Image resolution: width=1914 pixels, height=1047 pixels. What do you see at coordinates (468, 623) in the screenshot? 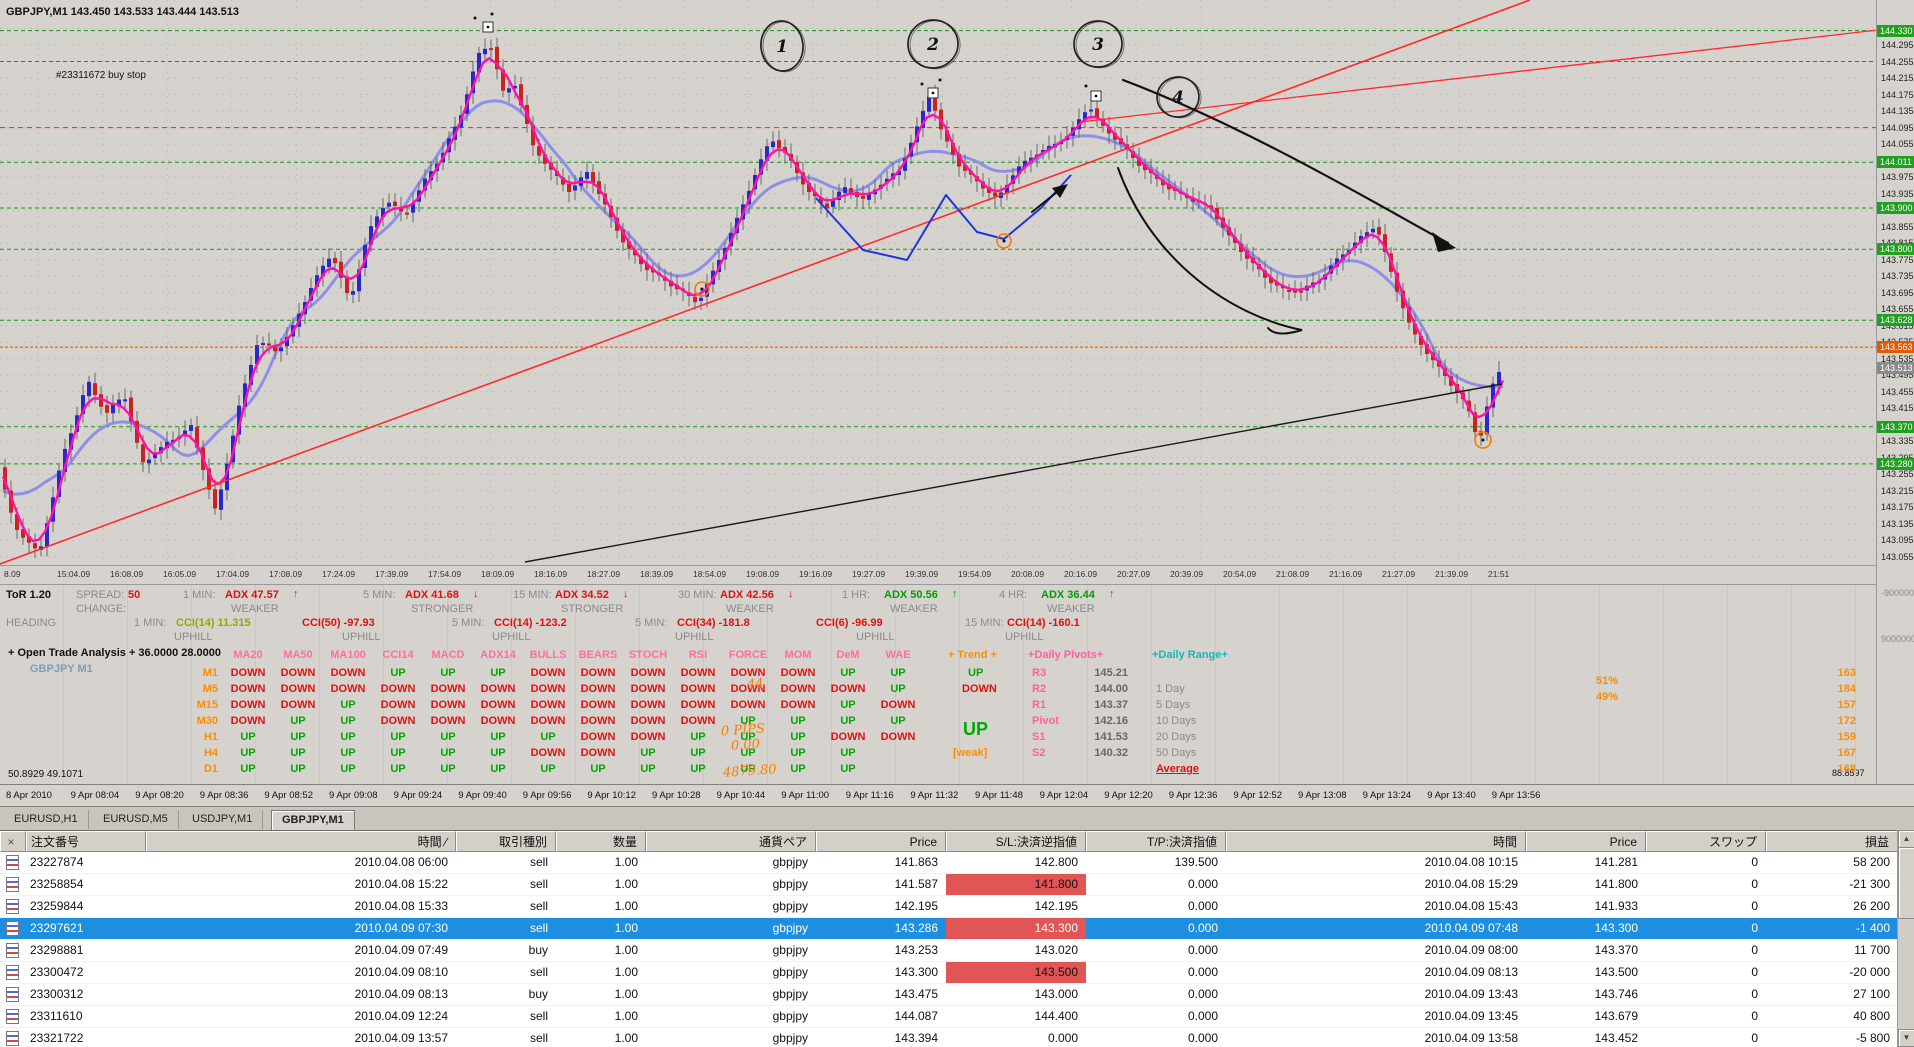
I see `cci-timeframe-label: 5 MIN:` at bounding box center [468, 623].